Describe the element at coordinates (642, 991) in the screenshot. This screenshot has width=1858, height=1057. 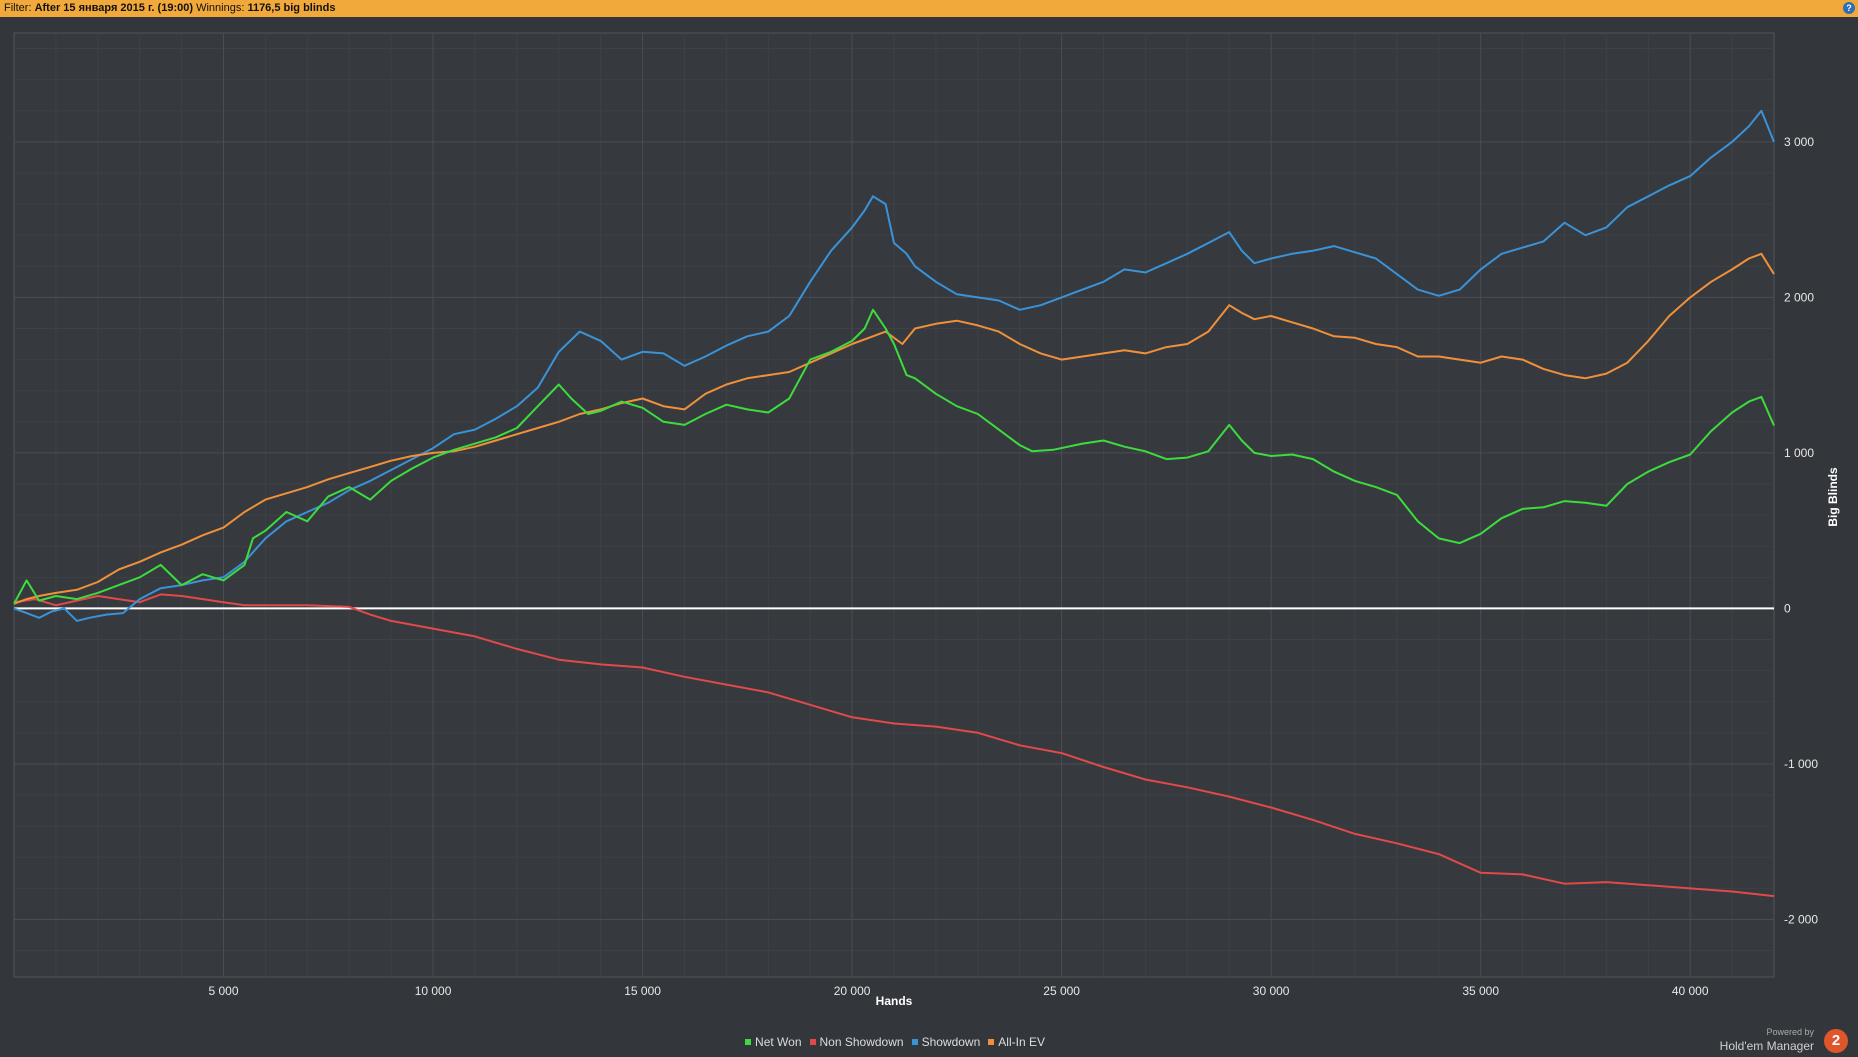
I see `x-tick-label: 15 000` at that location.